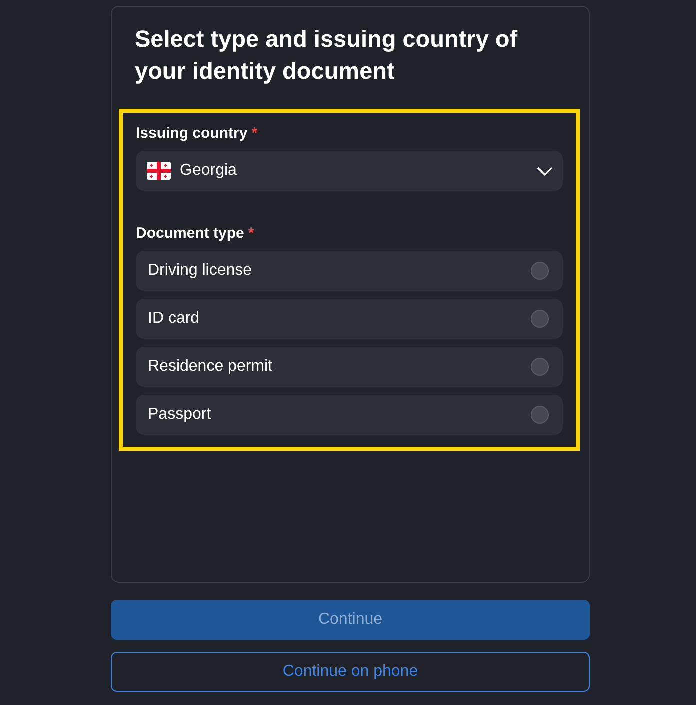  I want to click on field-label: Issuing country, so click(192, 133).